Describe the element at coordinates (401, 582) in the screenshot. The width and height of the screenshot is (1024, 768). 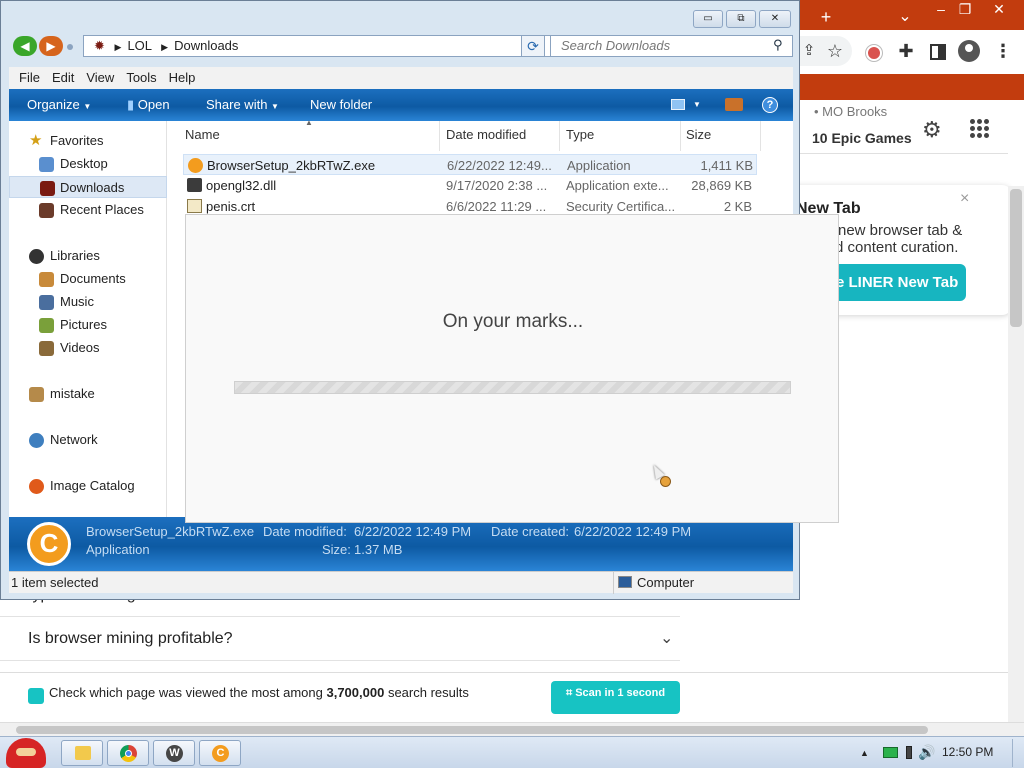
I see `status-bar: 1 item selected Computer` at that location.